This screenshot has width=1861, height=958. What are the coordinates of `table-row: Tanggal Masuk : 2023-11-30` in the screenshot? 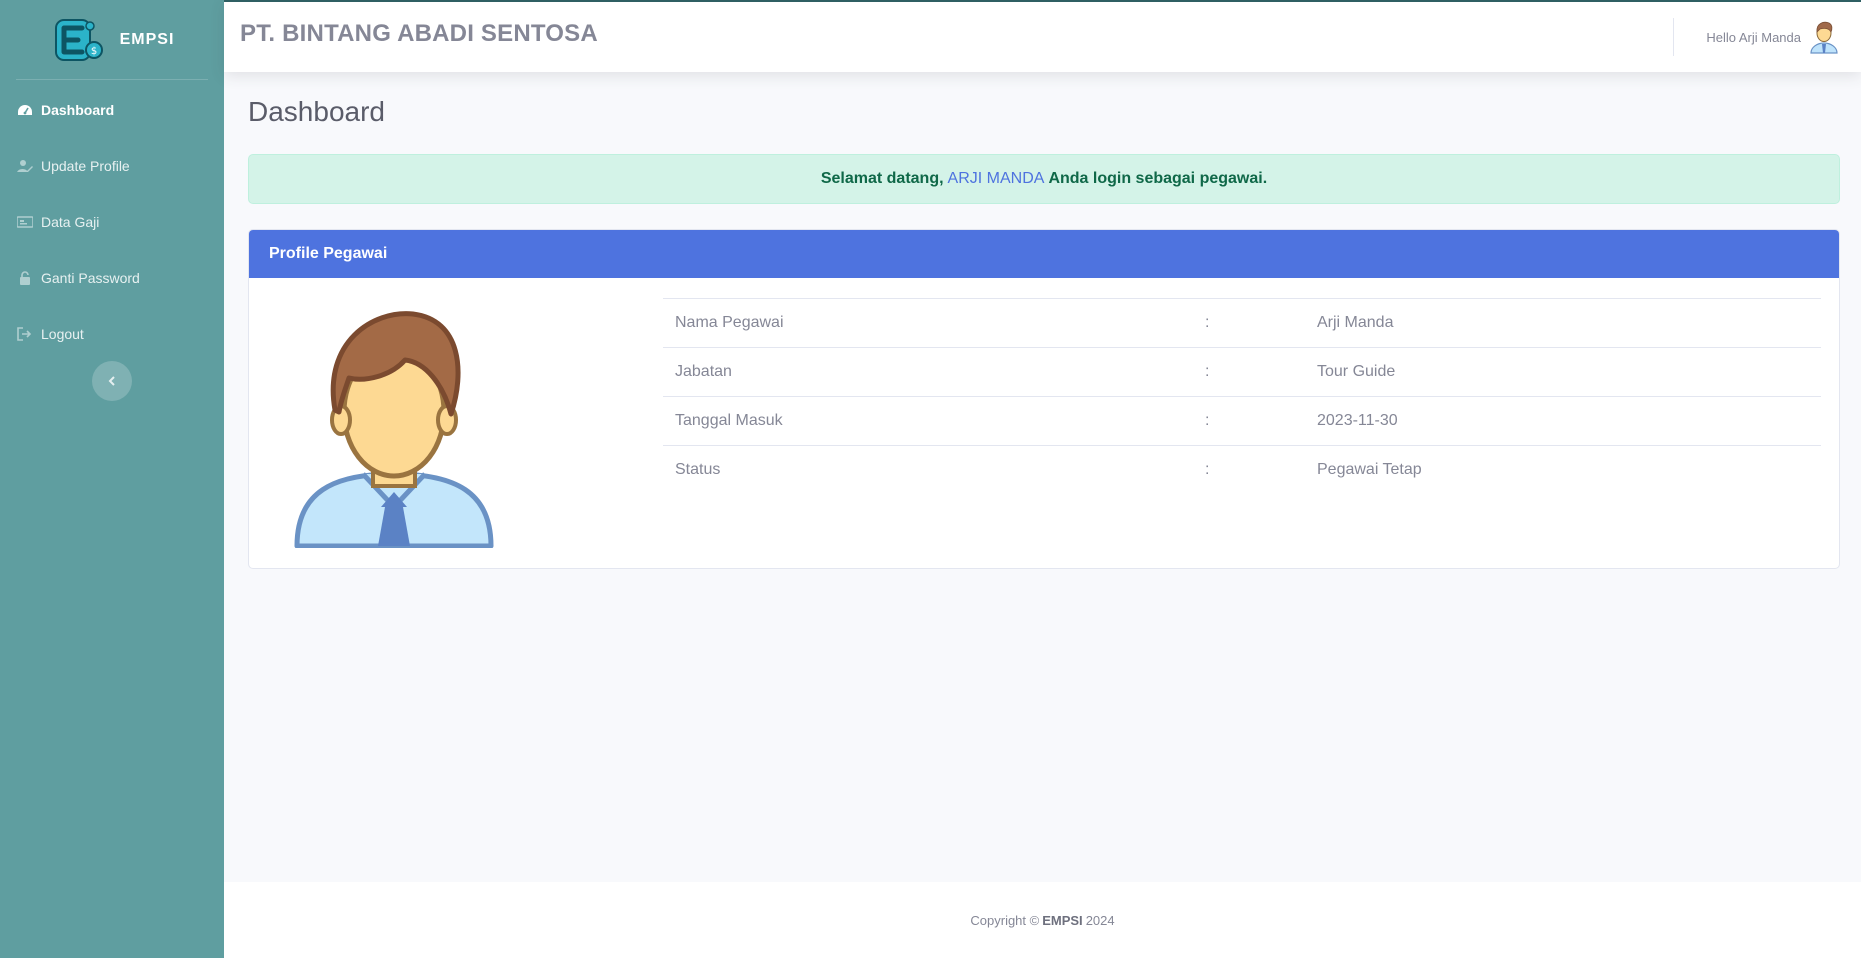 It's located at (1242, 421).